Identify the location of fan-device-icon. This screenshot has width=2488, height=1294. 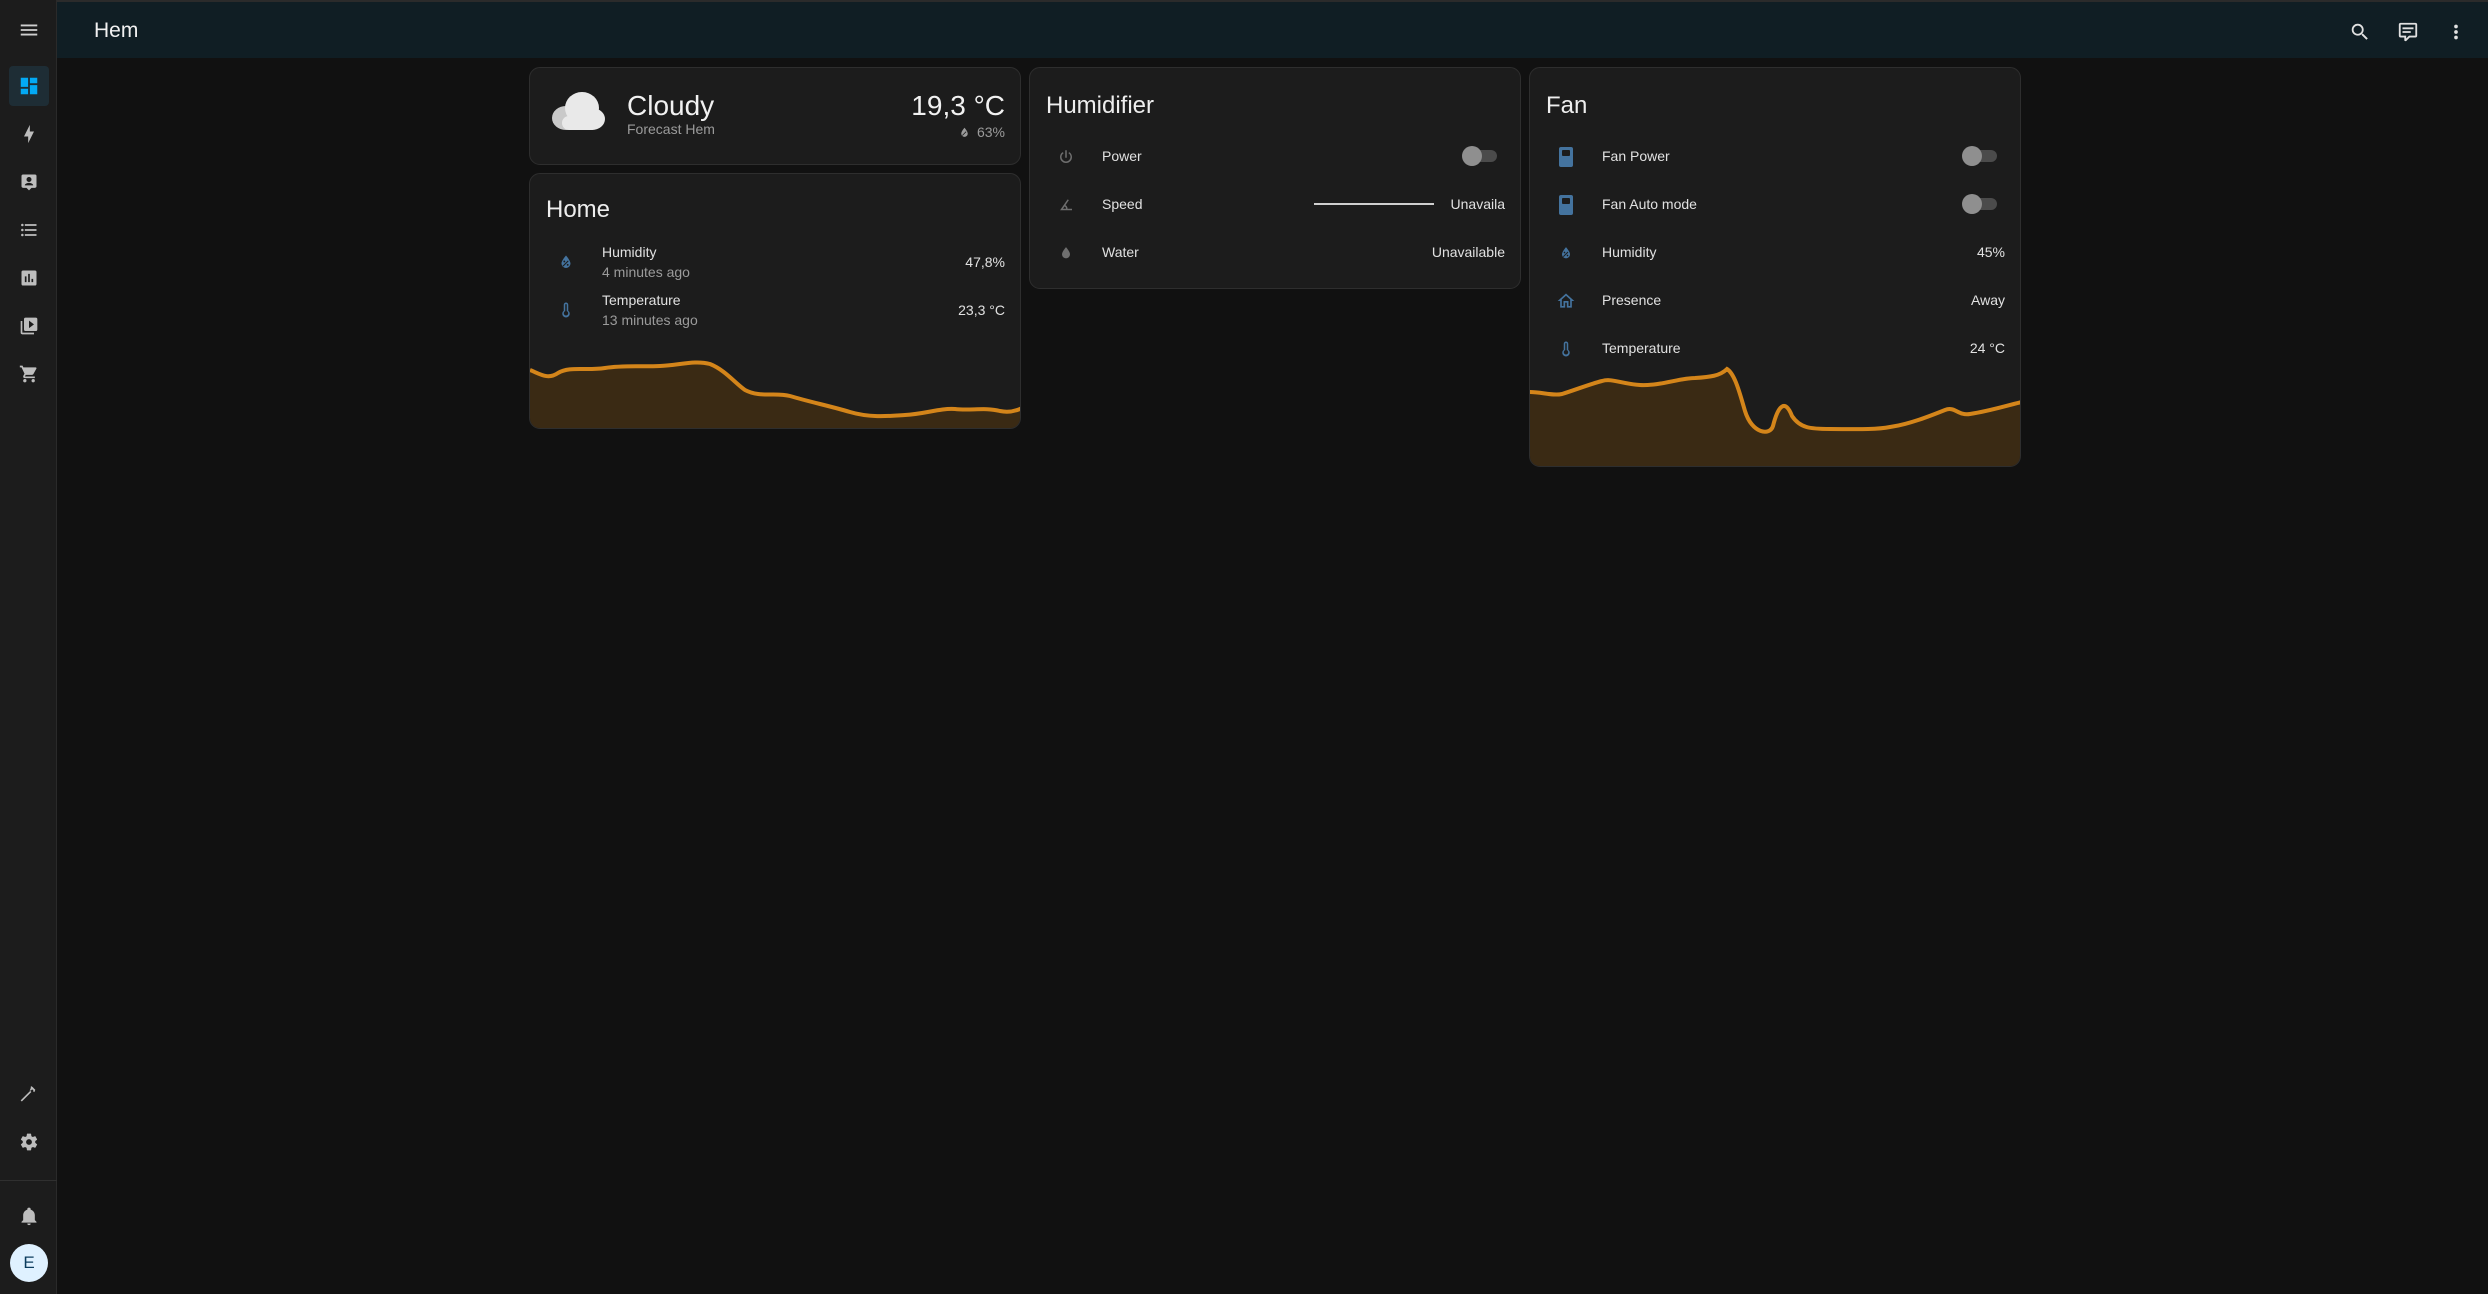
(1566, 157).